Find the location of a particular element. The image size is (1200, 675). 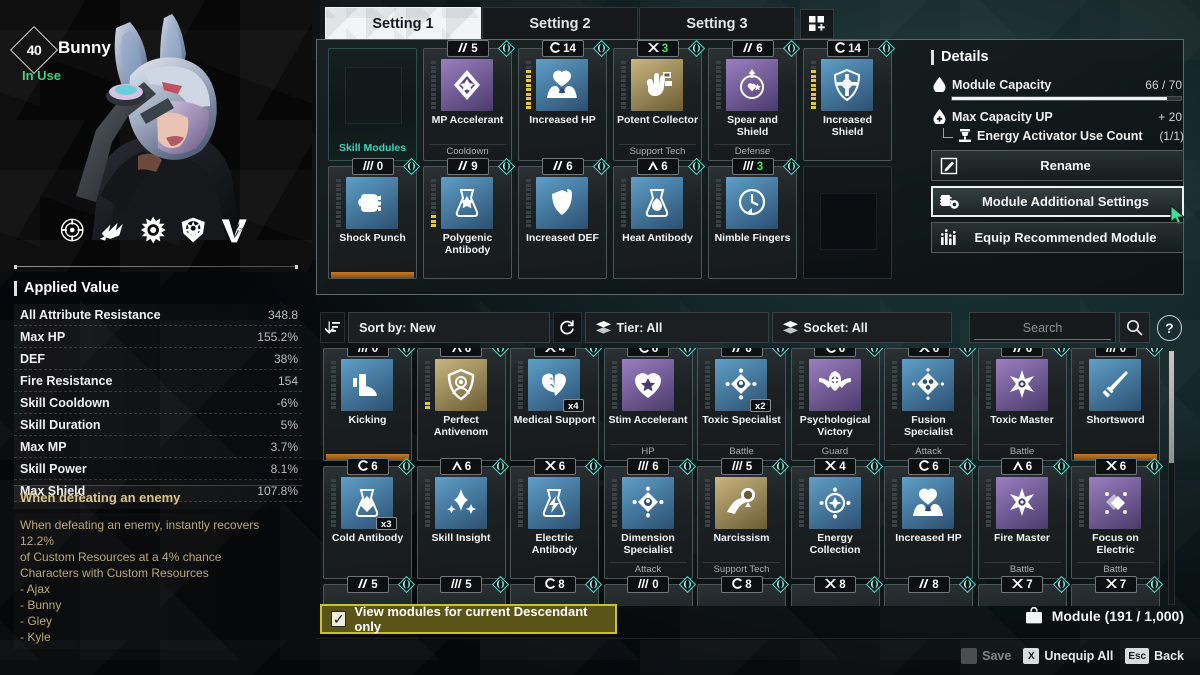

module-card: 6 Fusion Specialist Attack is located at coordinates (930, 404).